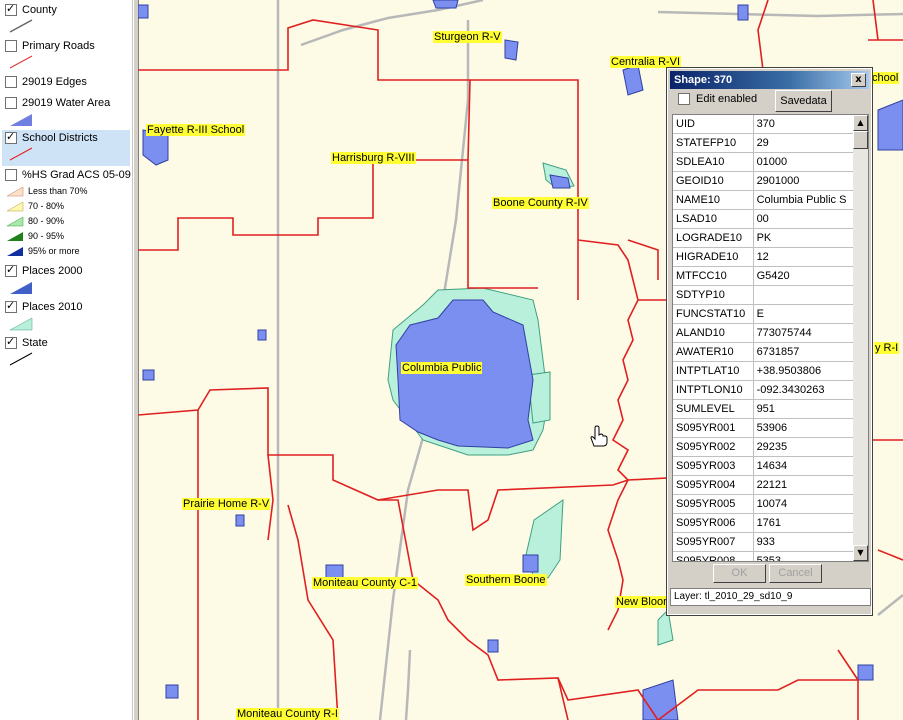 Image resolution: width=903 pixels, height=720 pixels. What do you see at coordinates (442, 368) in the screenshot?
I see `map-label: Columbia Public` at bounding box center [442, 368].